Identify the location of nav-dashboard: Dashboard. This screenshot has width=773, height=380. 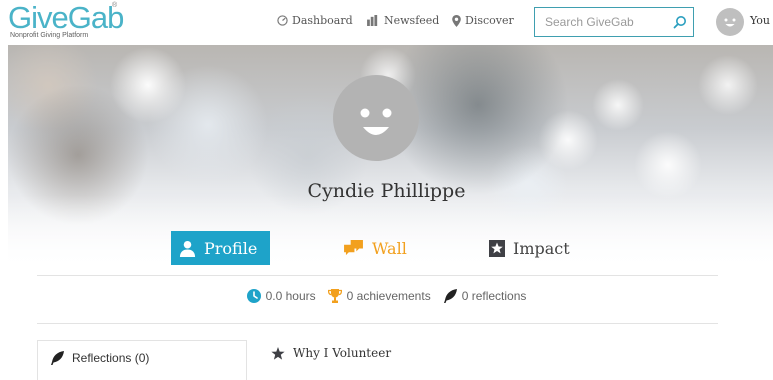
(315, 20).